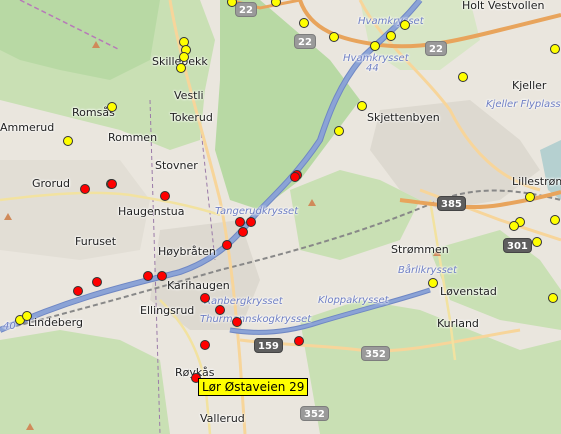  Describe the element at coordinates (257, 211) in the screenshot. I see `junction-label: Tangerudkrysset` at that location.